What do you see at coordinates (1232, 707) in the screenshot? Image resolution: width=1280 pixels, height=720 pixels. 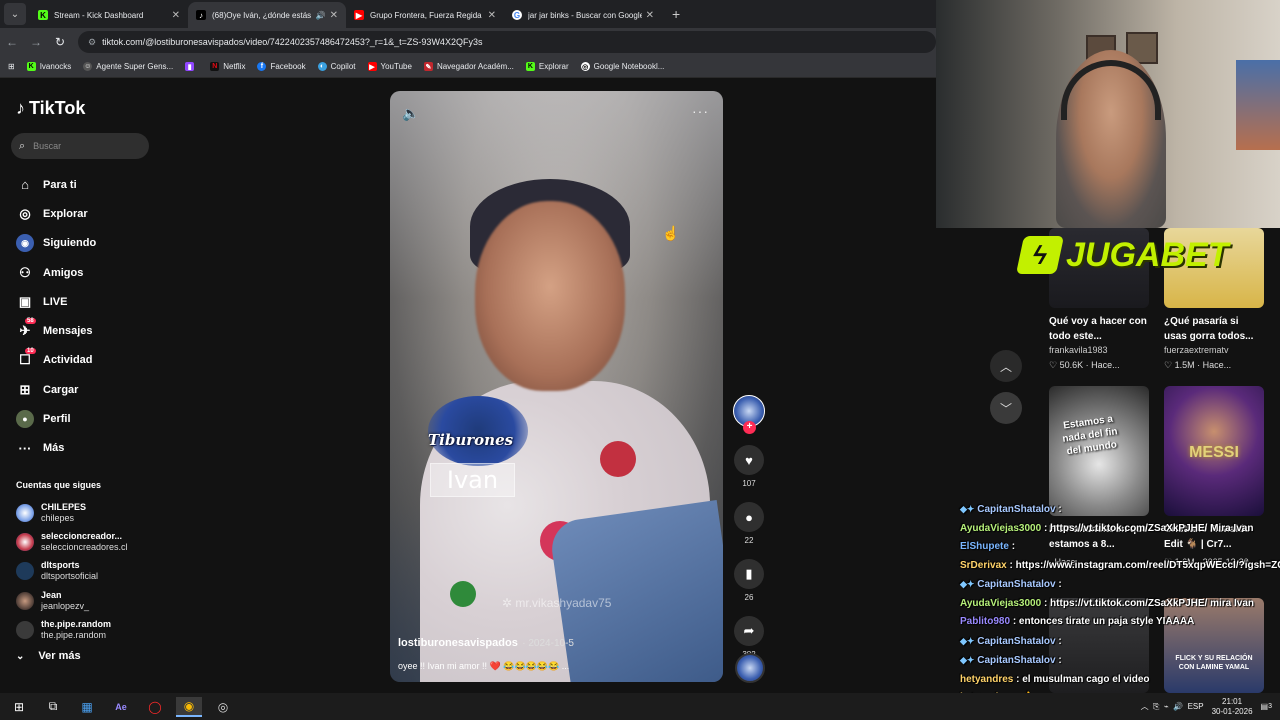 I see `clock: 21:01 30-01-2026` at bounding box center [1232, 707].